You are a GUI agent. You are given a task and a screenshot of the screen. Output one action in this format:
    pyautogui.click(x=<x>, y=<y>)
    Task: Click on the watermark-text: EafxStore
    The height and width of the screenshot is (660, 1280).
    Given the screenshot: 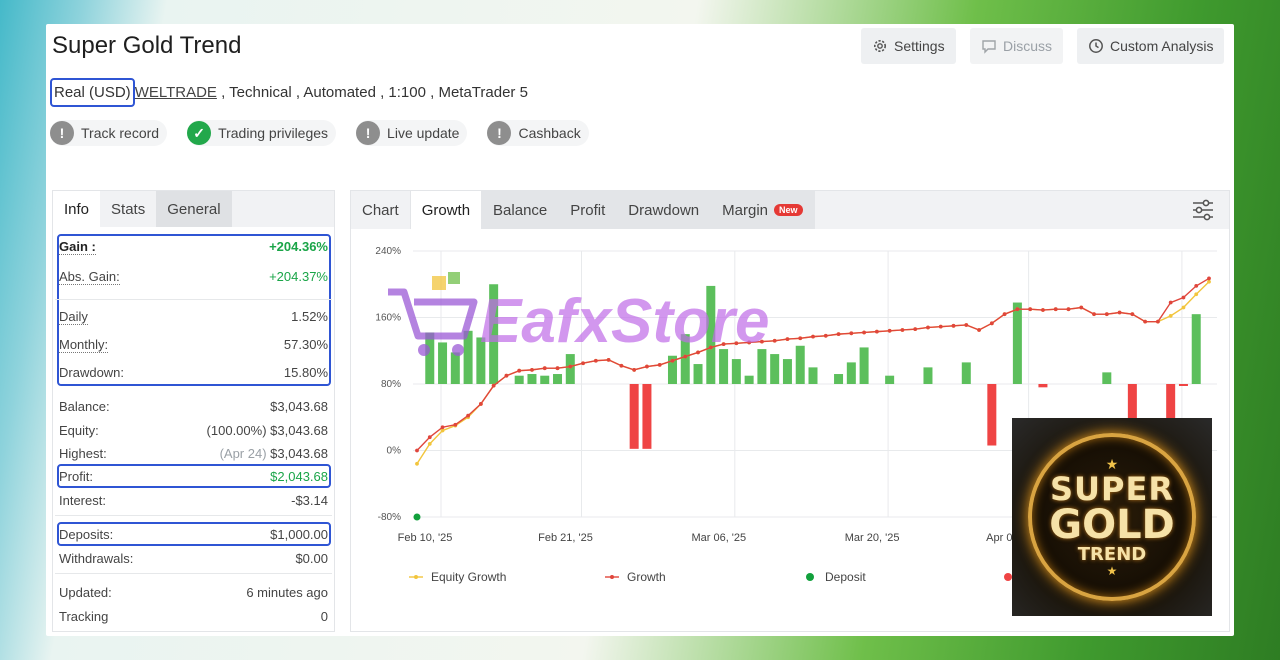 What is the action you would take?
    pyautogui.click(x=624, y=321)
    